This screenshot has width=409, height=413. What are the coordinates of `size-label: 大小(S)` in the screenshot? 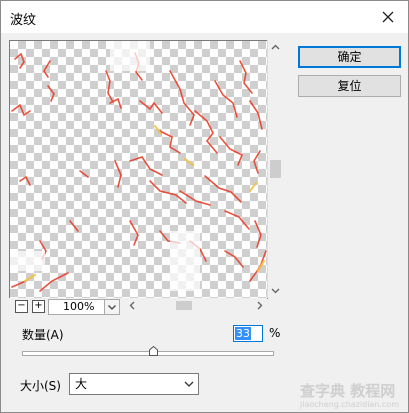 It's located at (40, 386).